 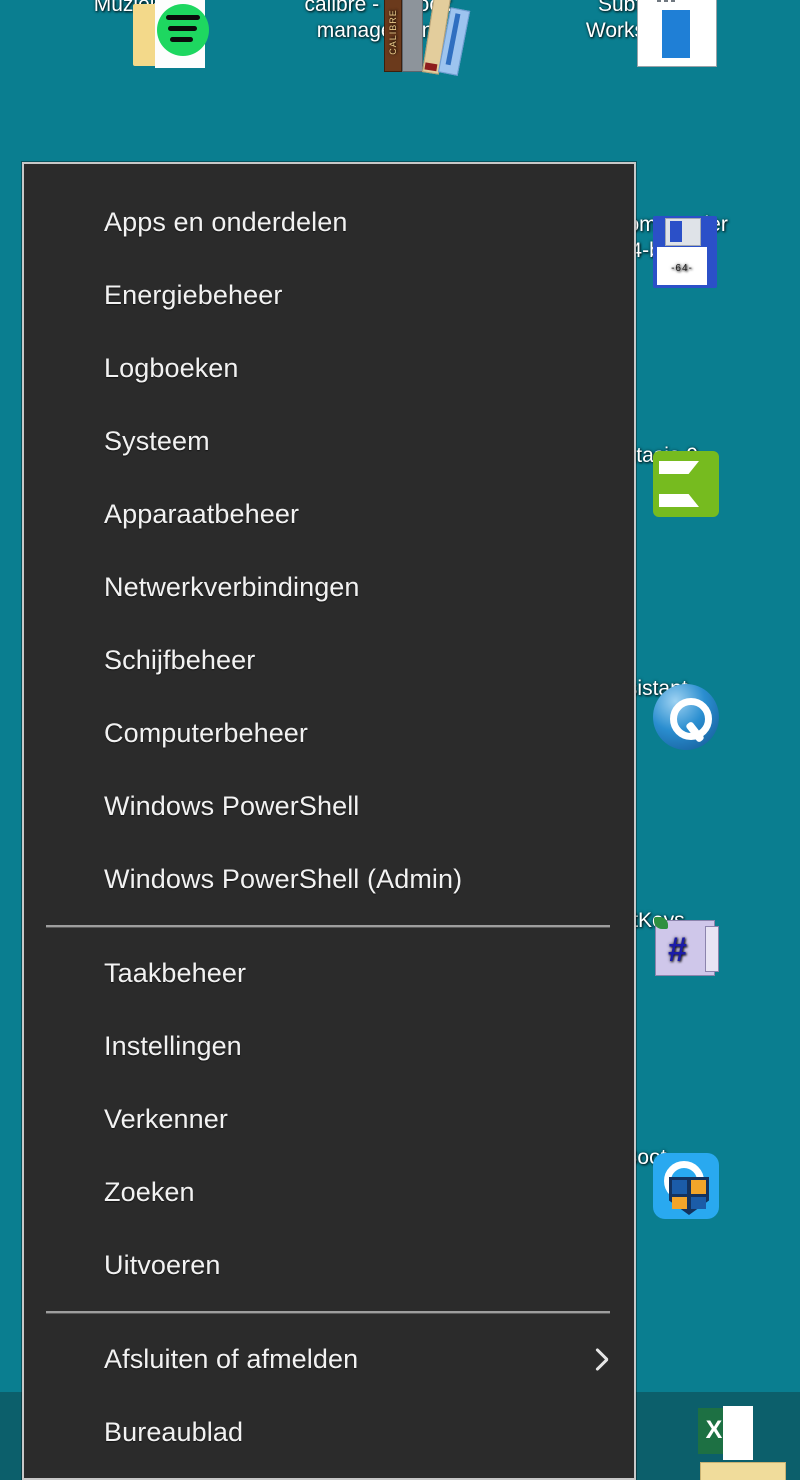 I want to click on menu-item-zoeken: Zoeken, so click(x=329, y=1192).